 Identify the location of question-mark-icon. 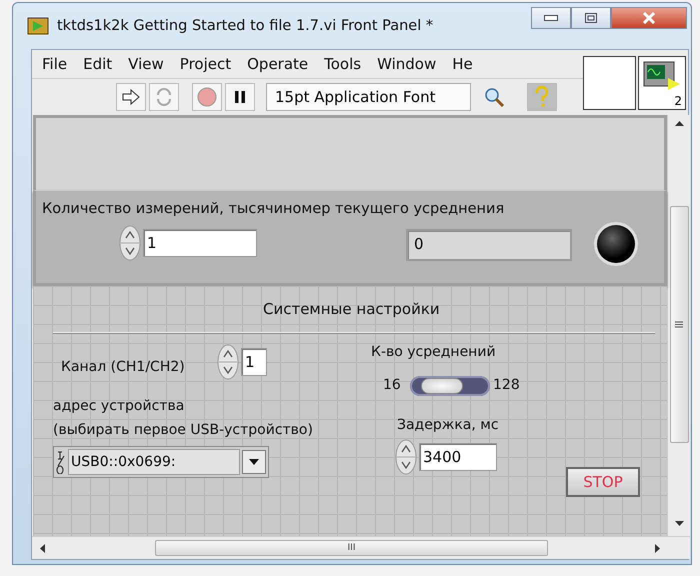
(542, 97).